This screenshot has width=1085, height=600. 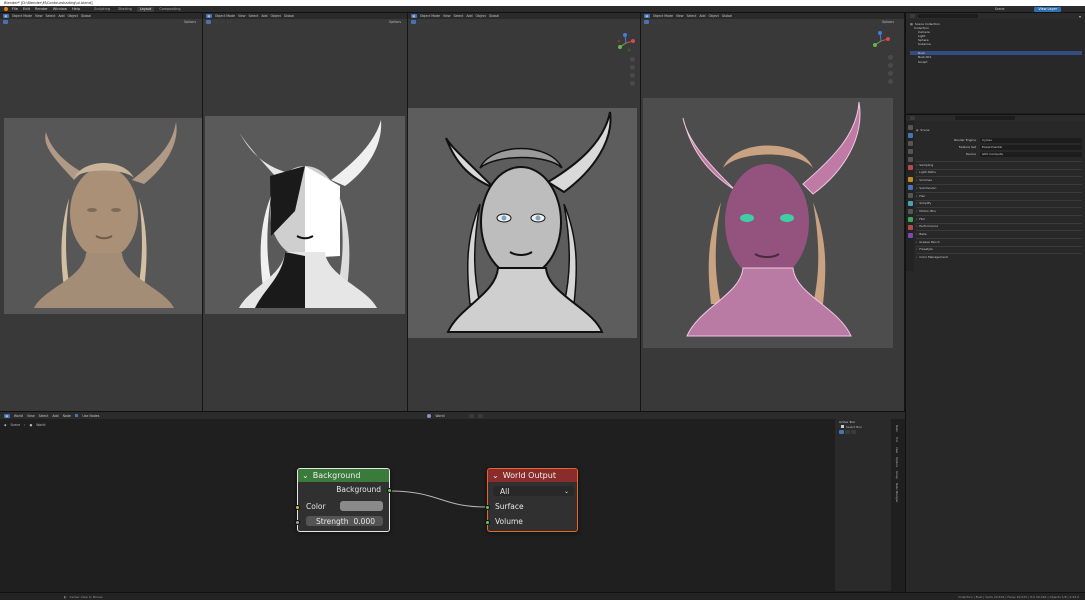 I want to click on modifier-tab-icon, so click(x=910, y=187).